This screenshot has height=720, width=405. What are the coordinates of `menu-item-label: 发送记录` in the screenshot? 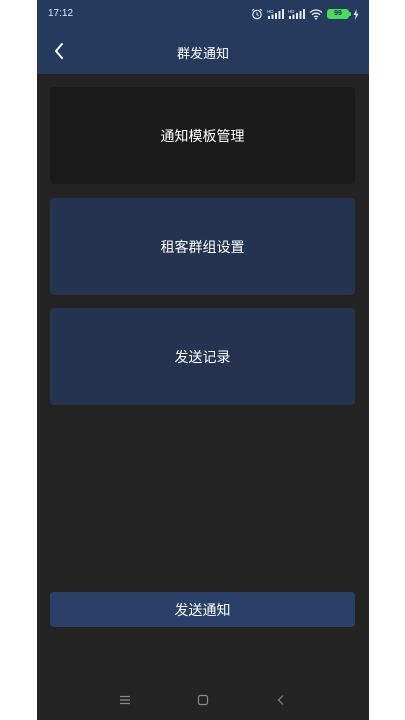 It's located at (202, 357).